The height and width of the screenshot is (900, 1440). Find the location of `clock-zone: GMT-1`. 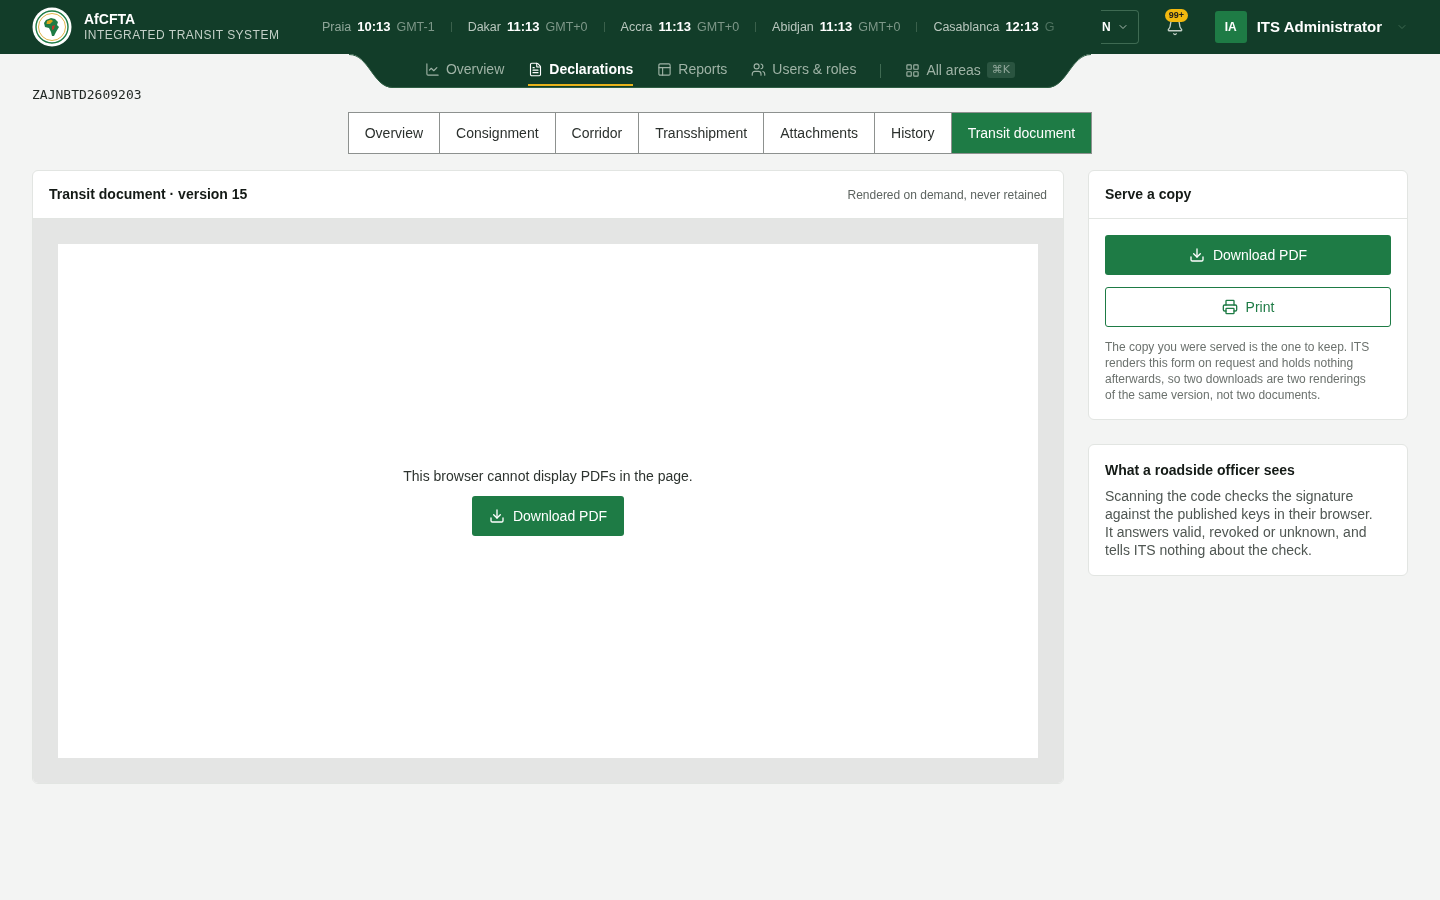

clock-zone: GMT-1 is located at coordinates (415, 28).